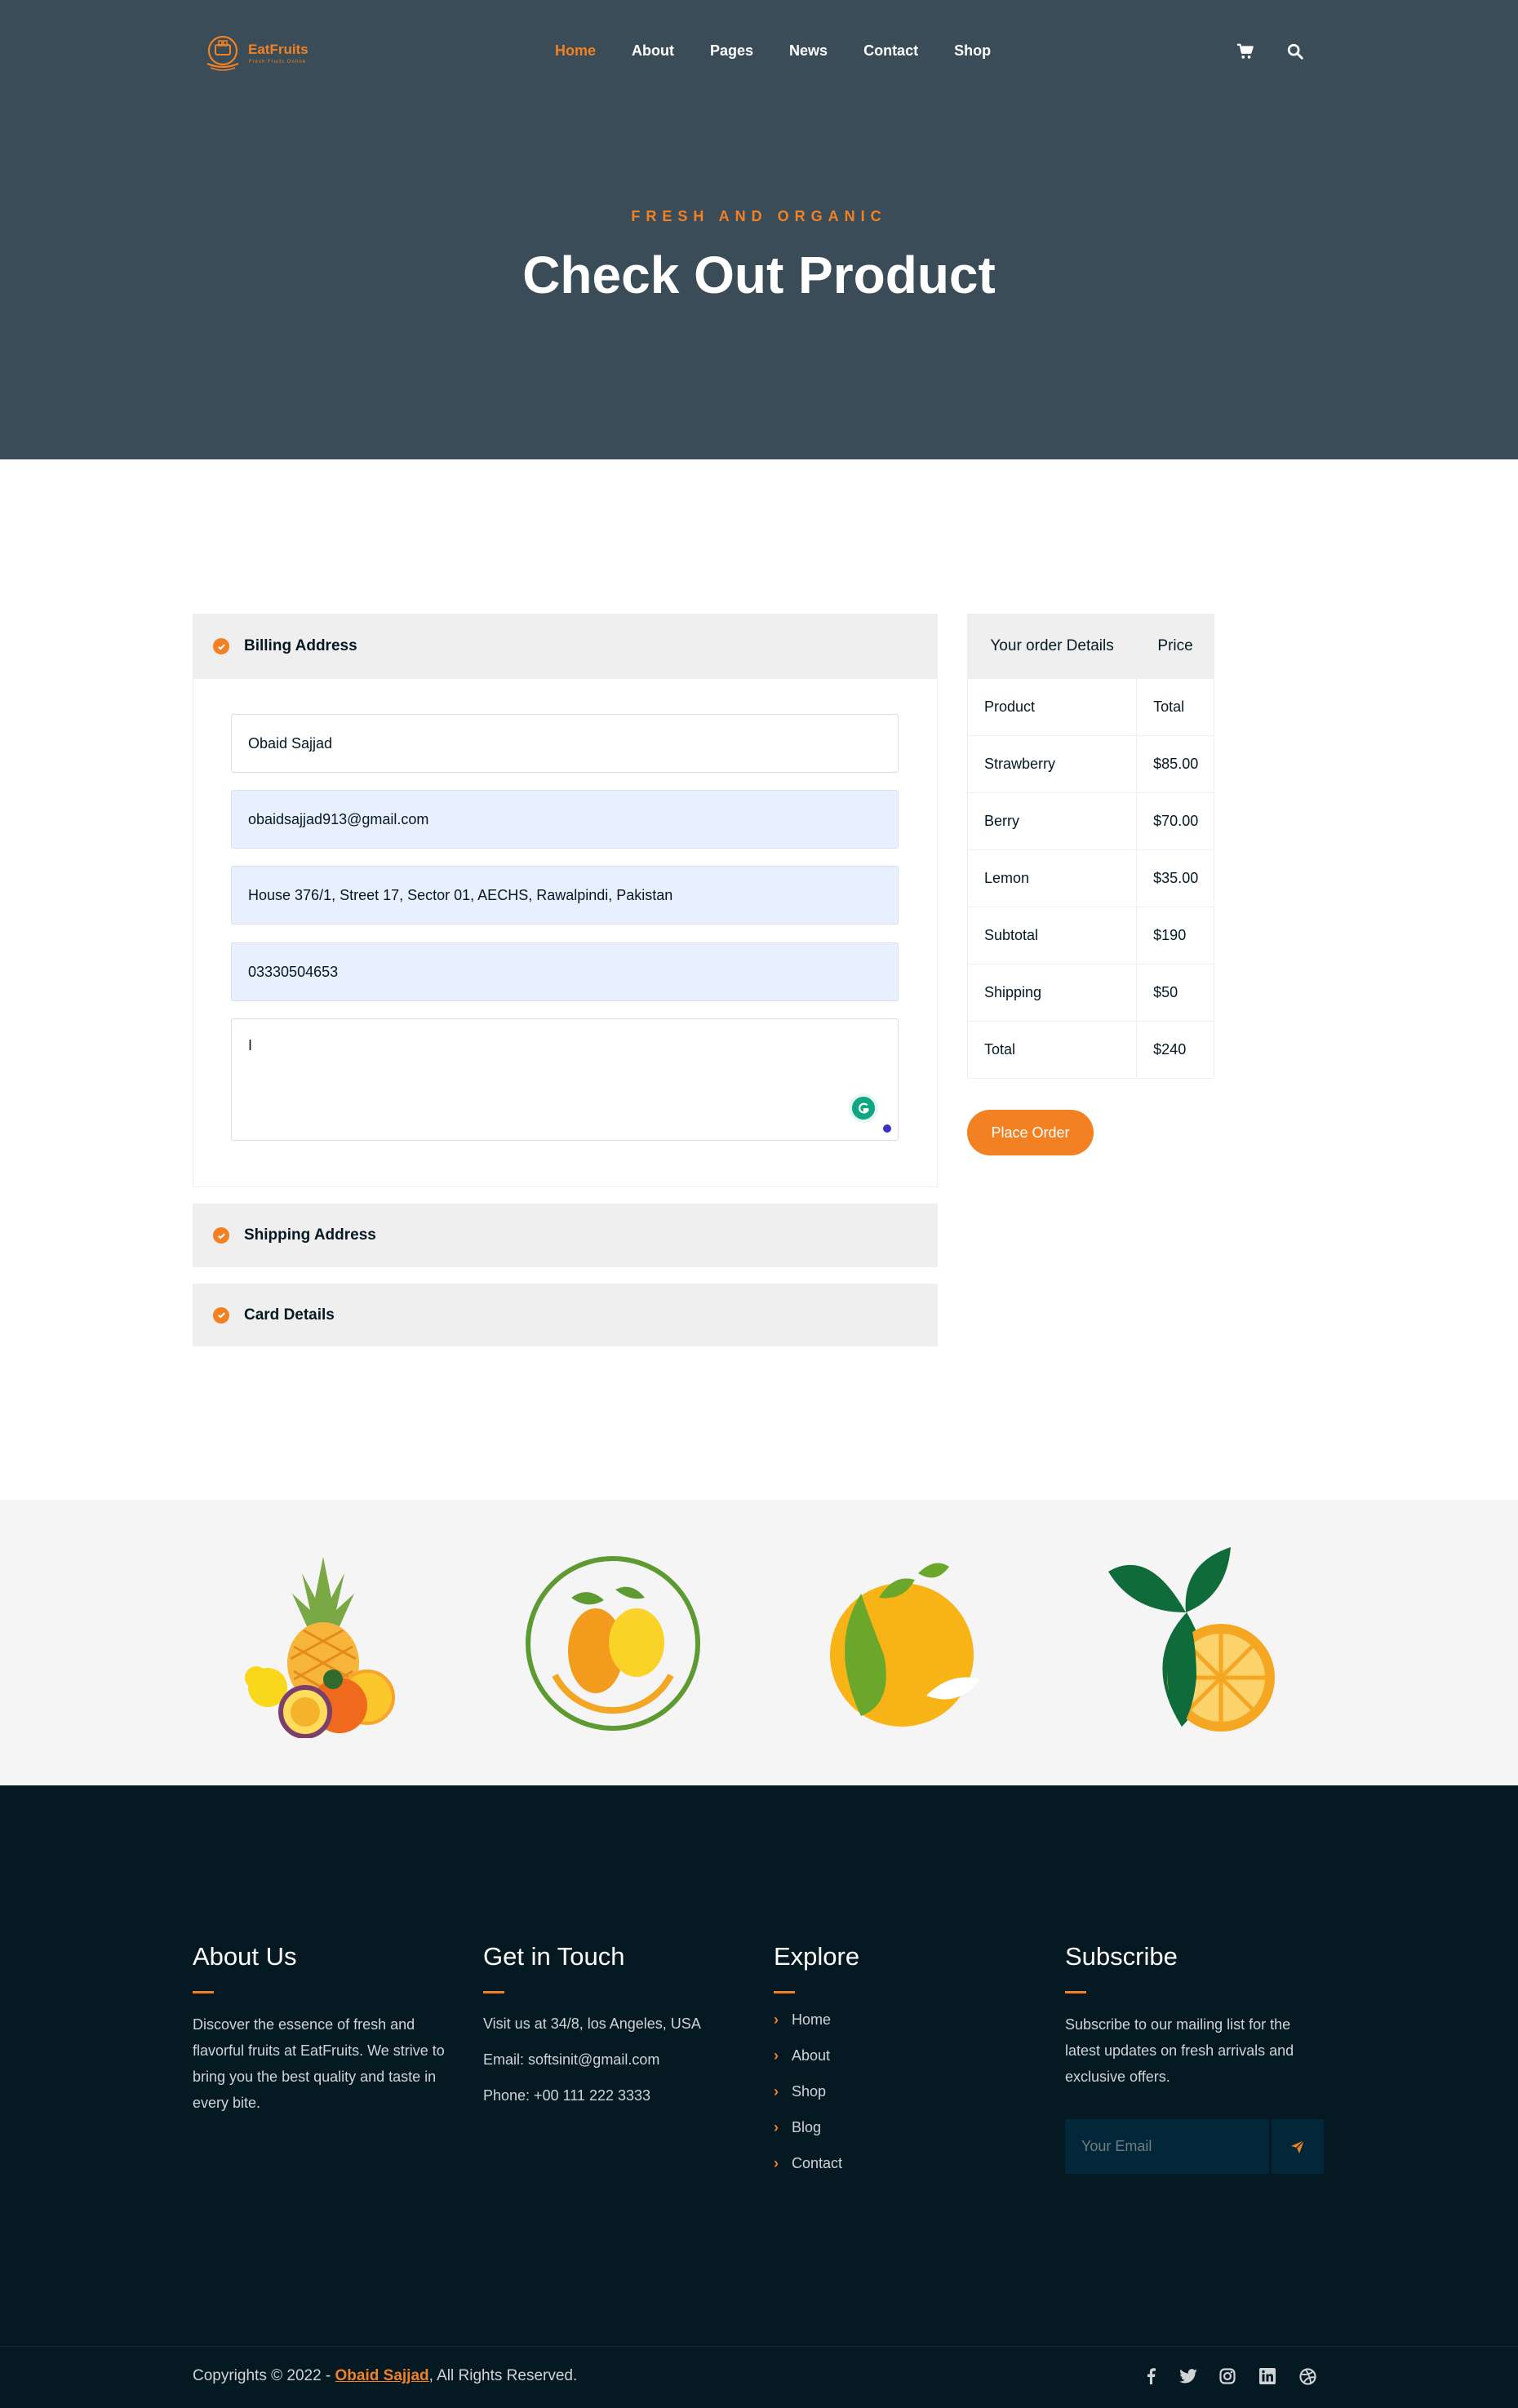 The image size is (1518, 2408). Describe the element at coordinates (1052, 646) in the screenshot. I see `column-header: Your order Details` at that location.